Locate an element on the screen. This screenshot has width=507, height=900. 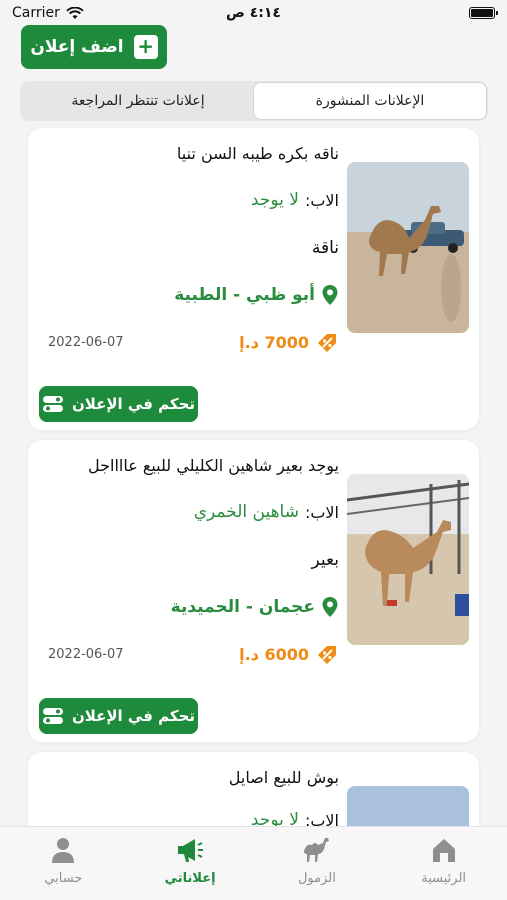
carrier-label: Carrier is located at coordinates (36, 13).